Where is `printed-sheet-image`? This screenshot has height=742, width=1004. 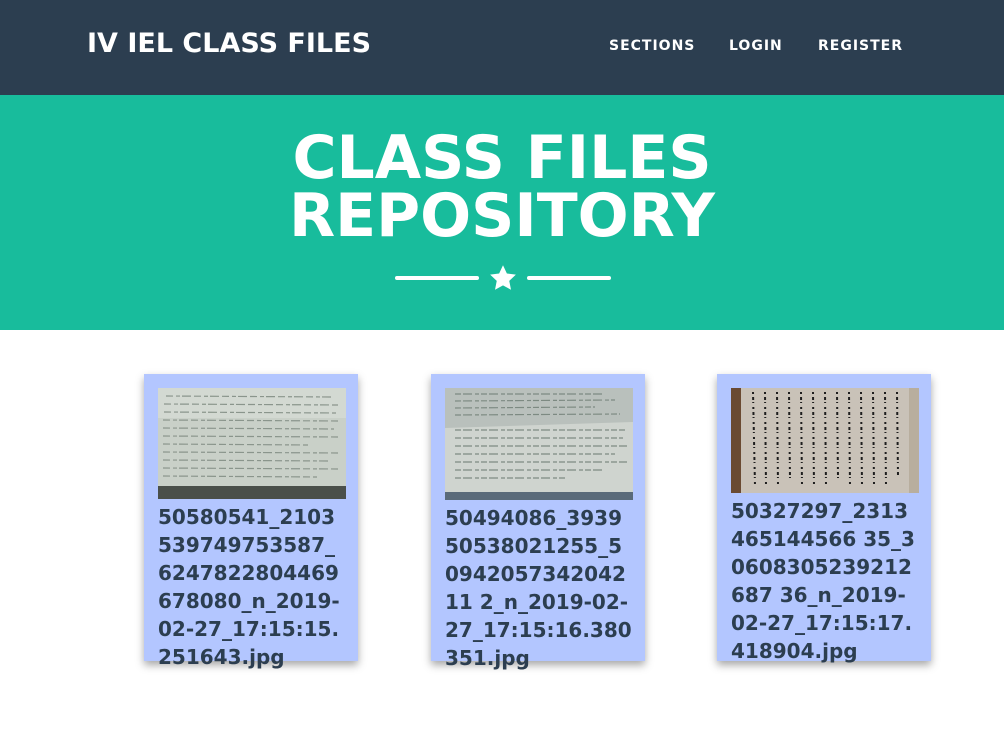 printed-sheet-image is located at coordinates (825, 440).